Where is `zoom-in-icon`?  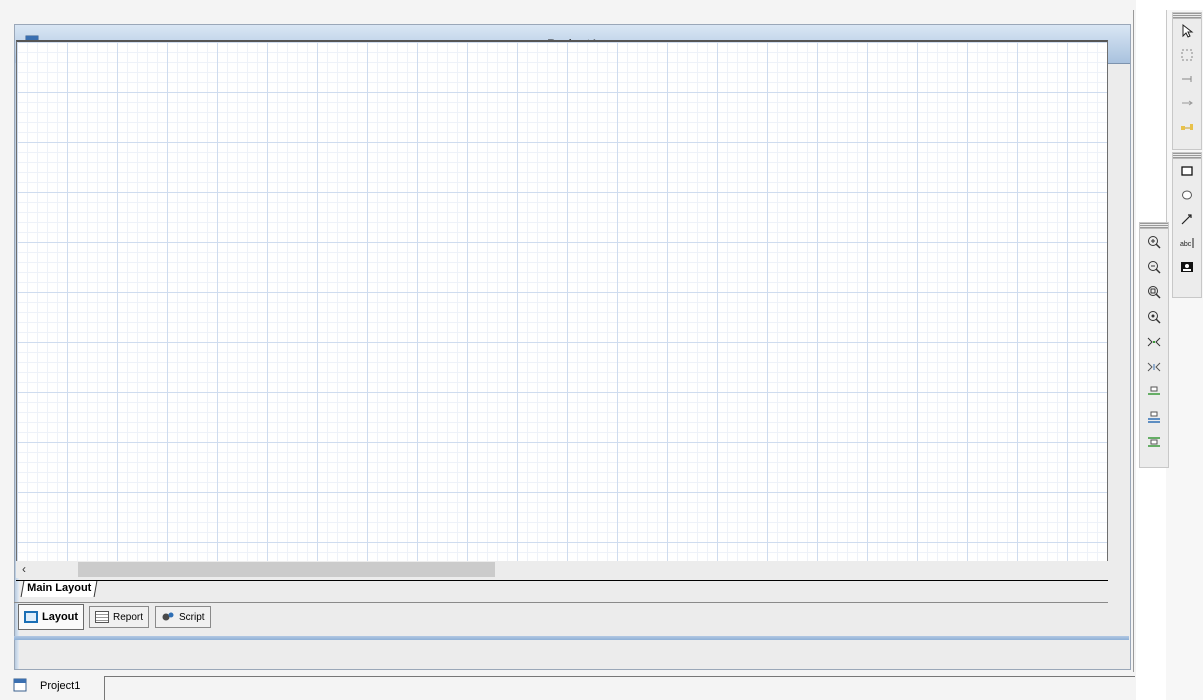 zoom-in-icon is located at coordinates (1154, 242).